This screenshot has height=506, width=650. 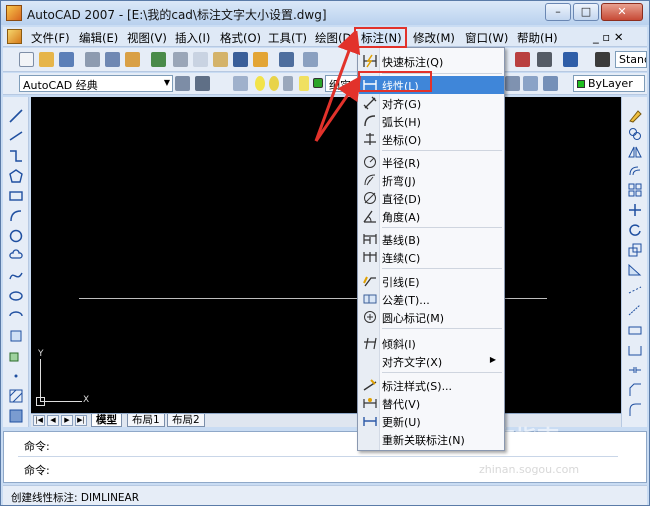 What do you see at coordinates (158, 59) in the screenshot?
I see `plot-icon` at bounding box center [158, 59].